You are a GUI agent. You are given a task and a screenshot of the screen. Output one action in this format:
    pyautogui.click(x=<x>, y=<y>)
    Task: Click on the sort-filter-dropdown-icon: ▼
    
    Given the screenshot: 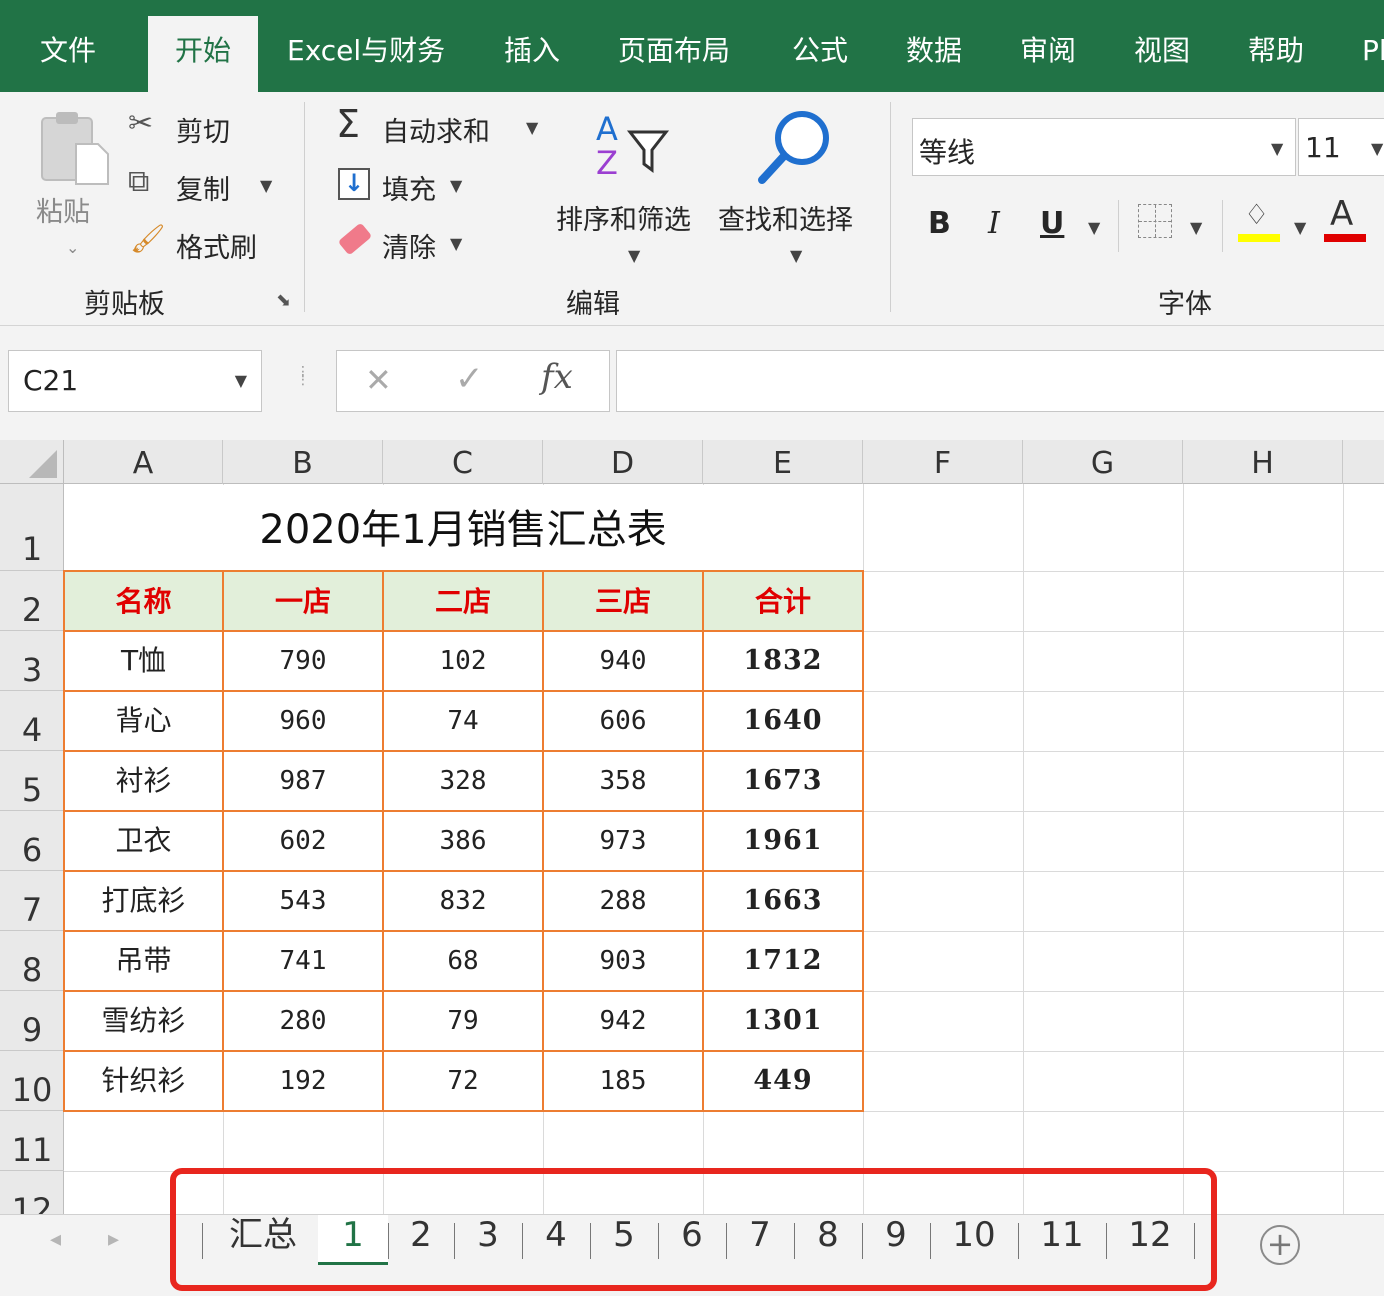 What is the action you would take?
    pyautogui.click(x=634, y=255)
    